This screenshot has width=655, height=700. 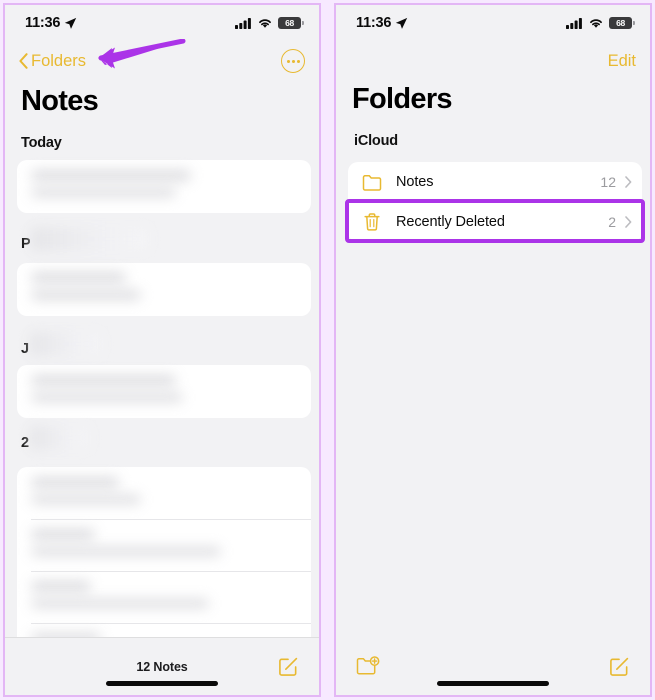 I want to click on note-card-group, so click(x=164, y=559).